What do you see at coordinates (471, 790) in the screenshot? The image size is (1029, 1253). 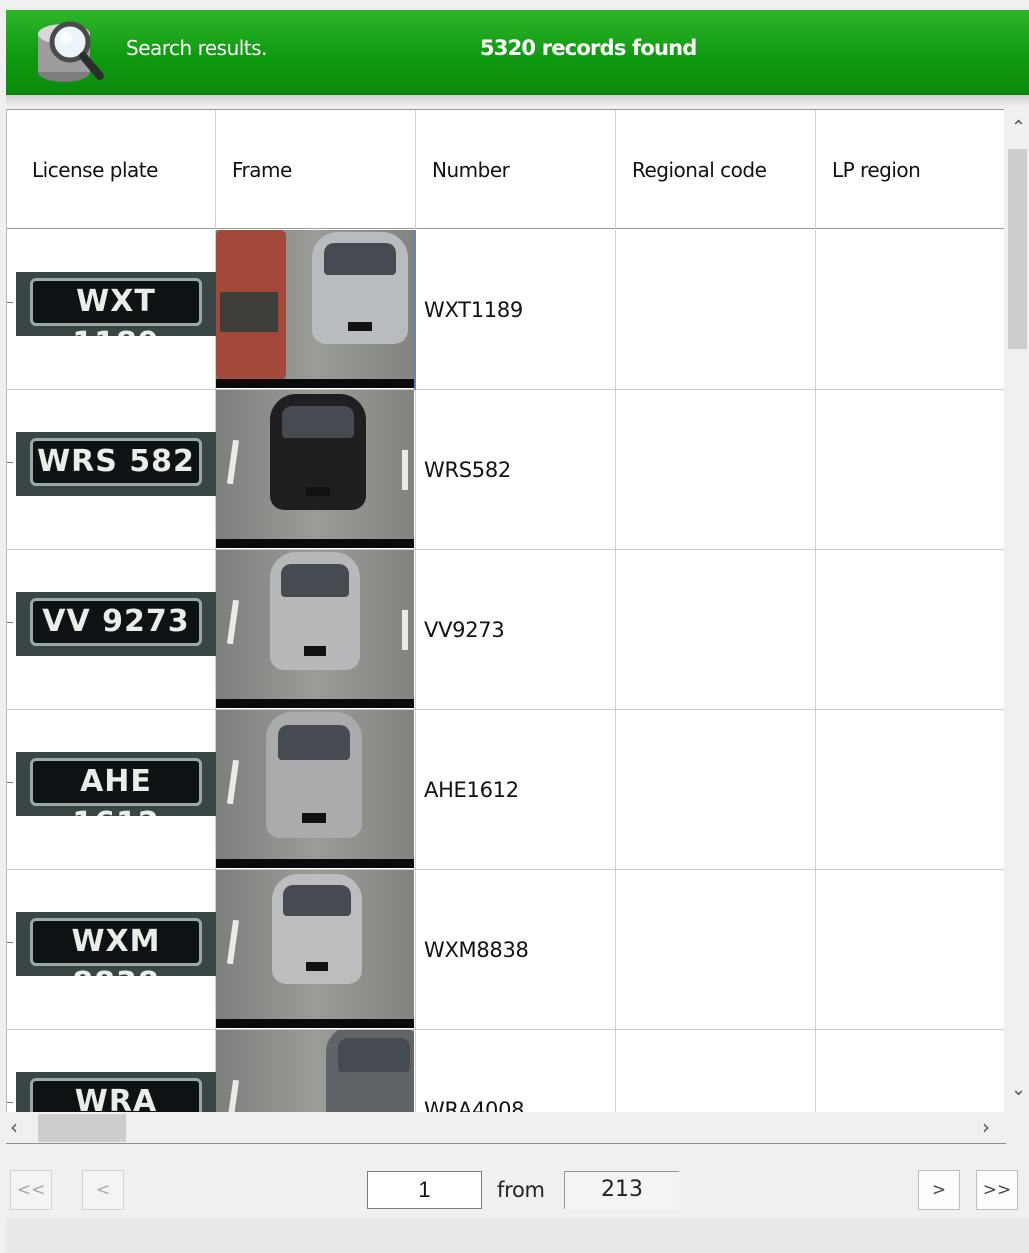 I see `number-text: AHE1612` at bounding box center [471, 790].